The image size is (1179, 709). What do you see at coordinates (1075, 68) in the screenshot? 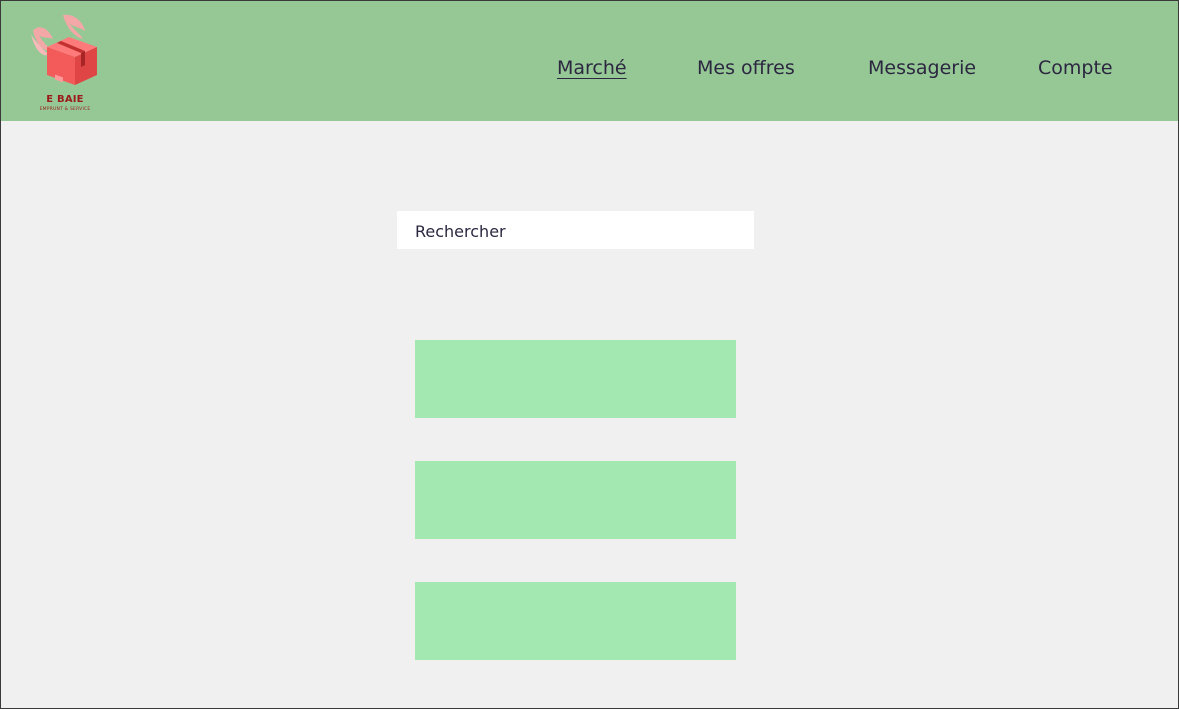
I see `nav-item-compte: Compte` at bounding box center [1075, 68].